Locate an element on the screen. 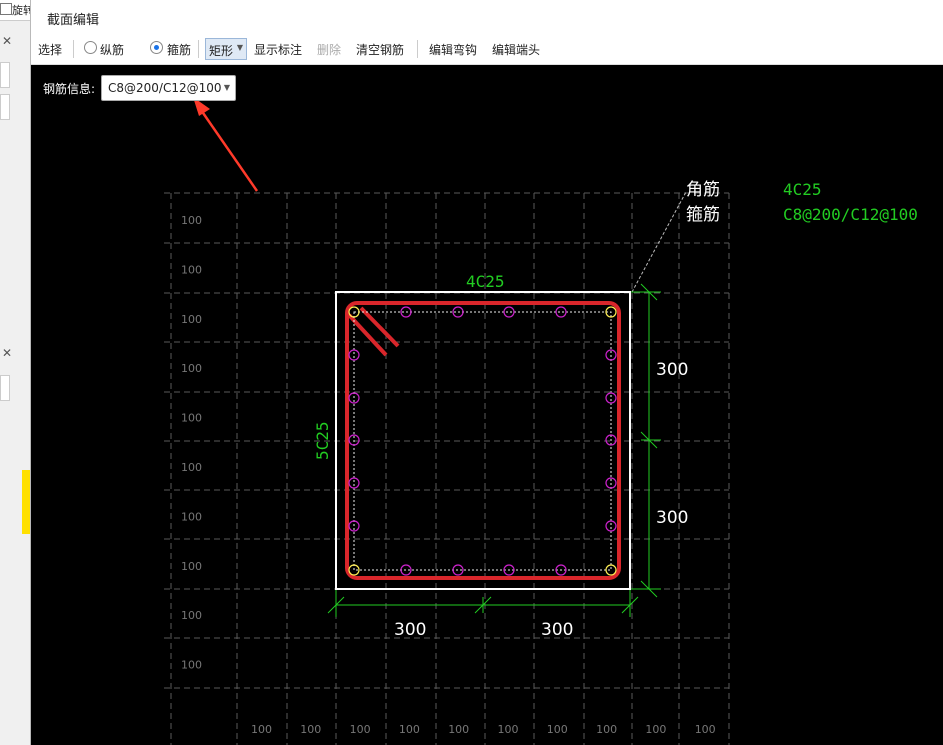 This screenshot has width=943, height=745. window-title: 截面编辑 is located at coordinates (73, 20).